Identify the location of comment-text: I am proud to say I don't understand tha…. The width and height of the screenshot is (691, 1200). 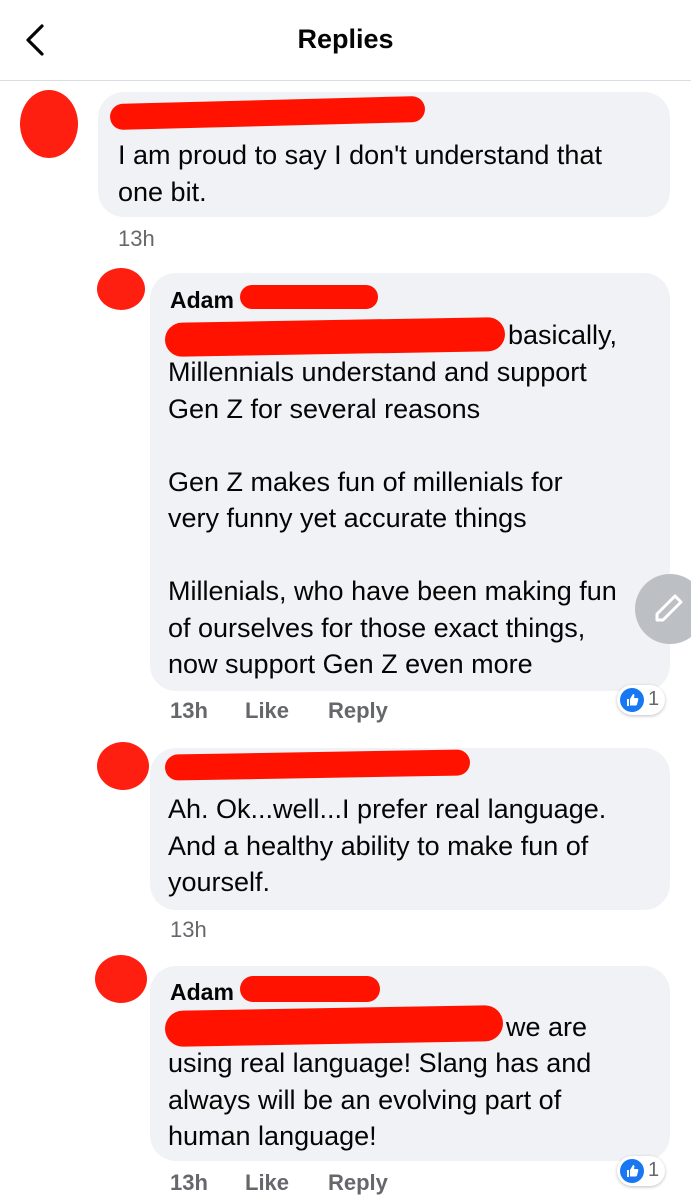
(360, 173).